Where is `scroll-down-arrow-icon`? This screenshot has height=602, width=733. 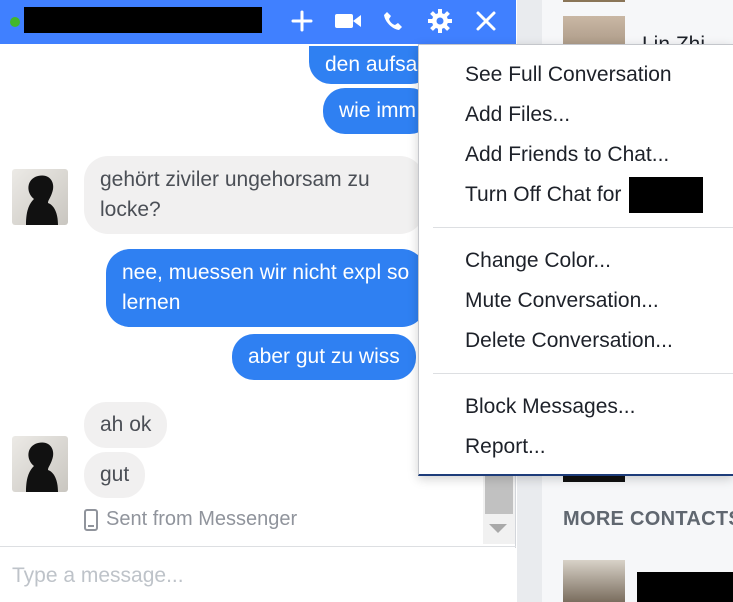
scroll-down-arrow-icon is located at coordinates (498, 528).